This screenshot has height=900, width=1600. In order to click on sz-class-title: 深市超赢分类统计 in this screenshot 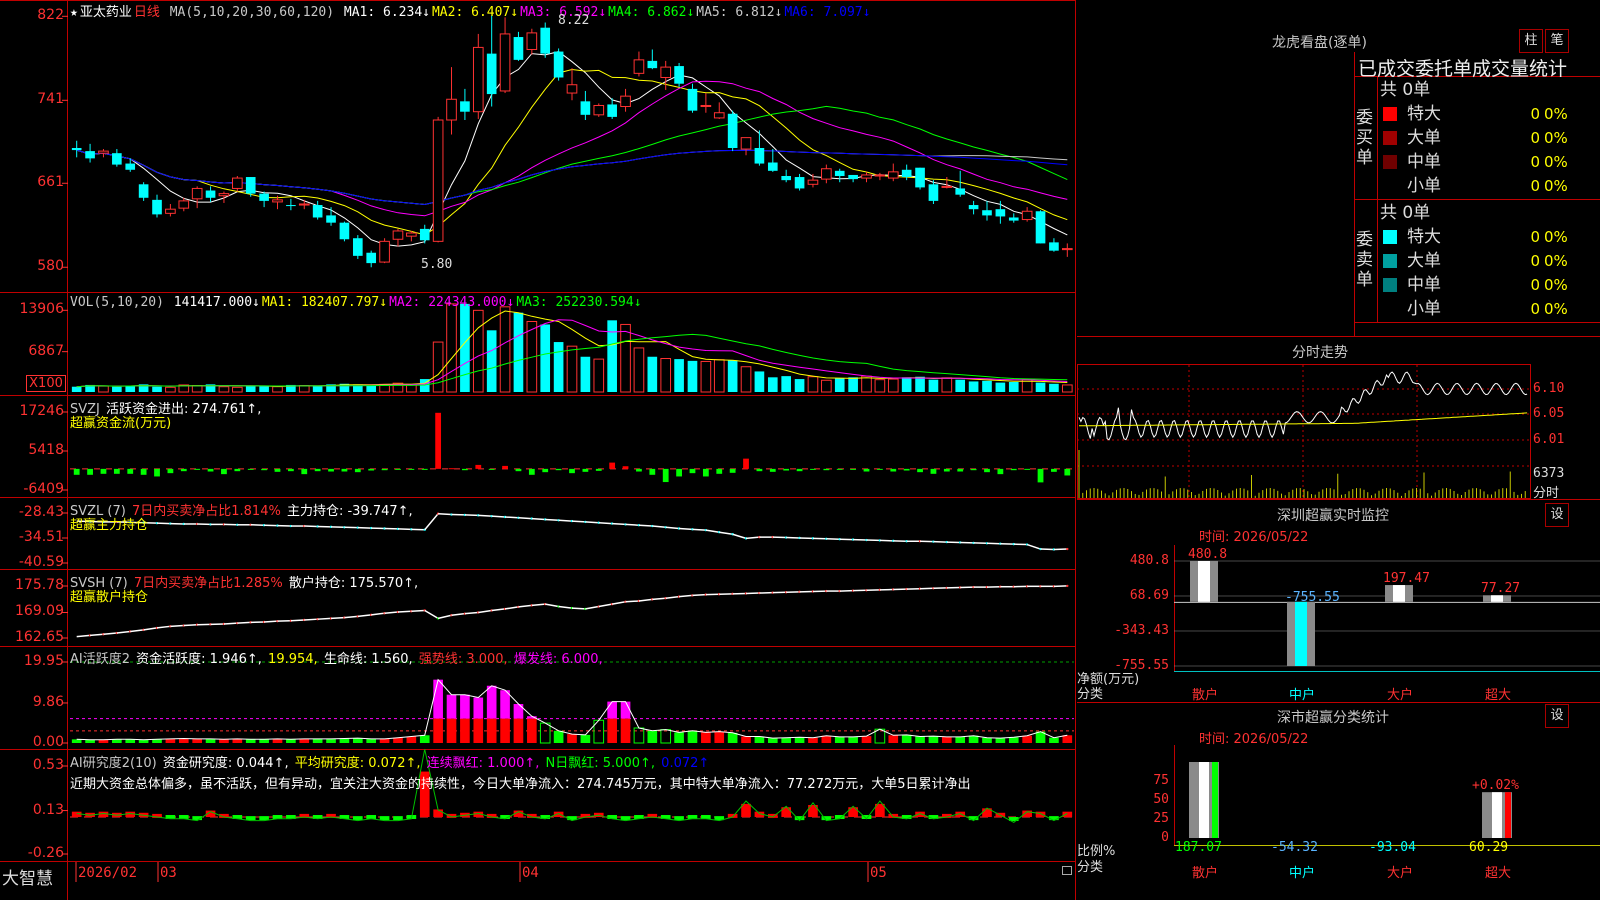, I will do `click(1333, 718)`.